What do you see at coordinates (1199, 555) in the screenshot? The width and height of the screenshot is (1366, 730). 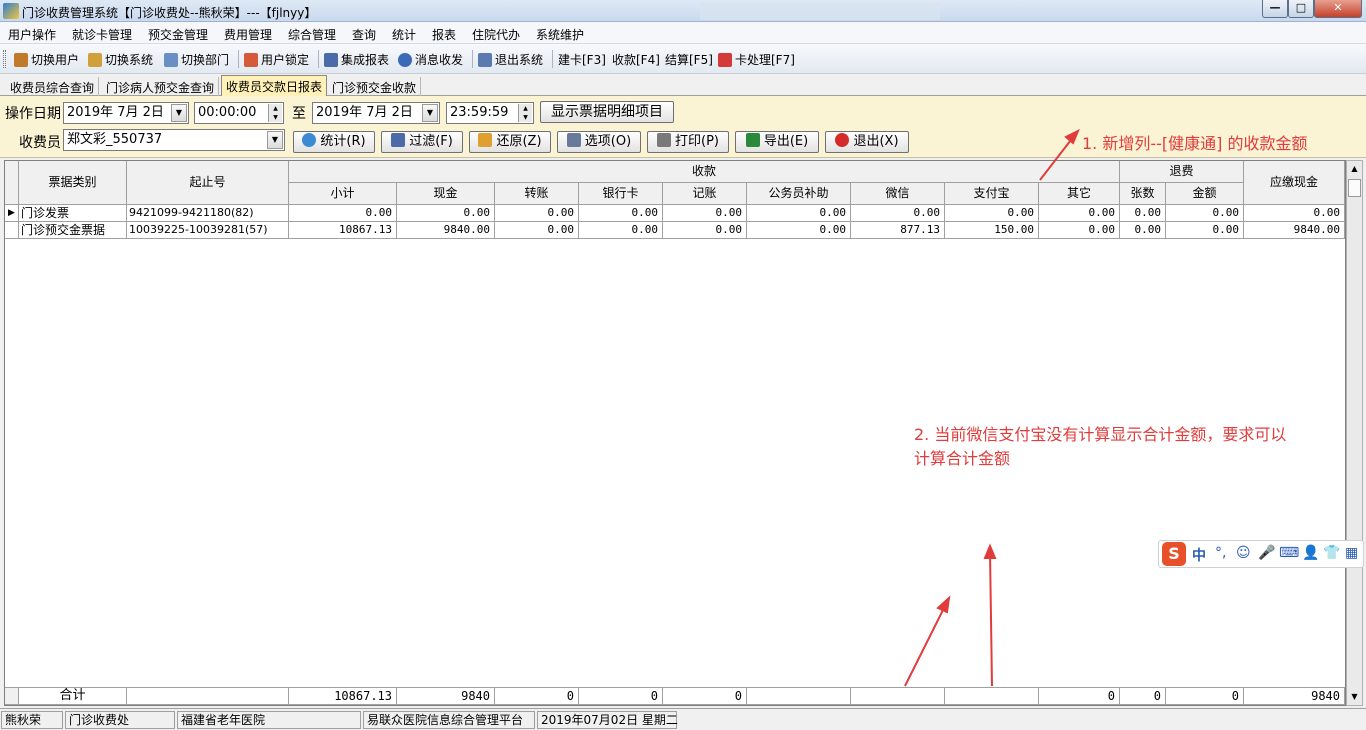 I see `chinese-mode-icon: 中` at bounding box center [1199, 555].